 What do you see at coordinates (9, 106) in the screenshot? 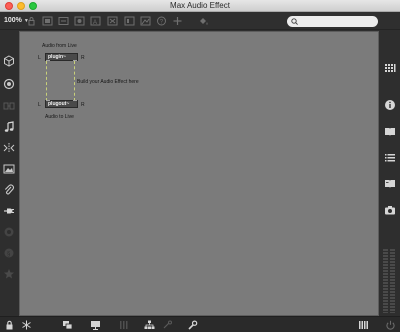
I see `link-icon` at bounding box center [9, 106].